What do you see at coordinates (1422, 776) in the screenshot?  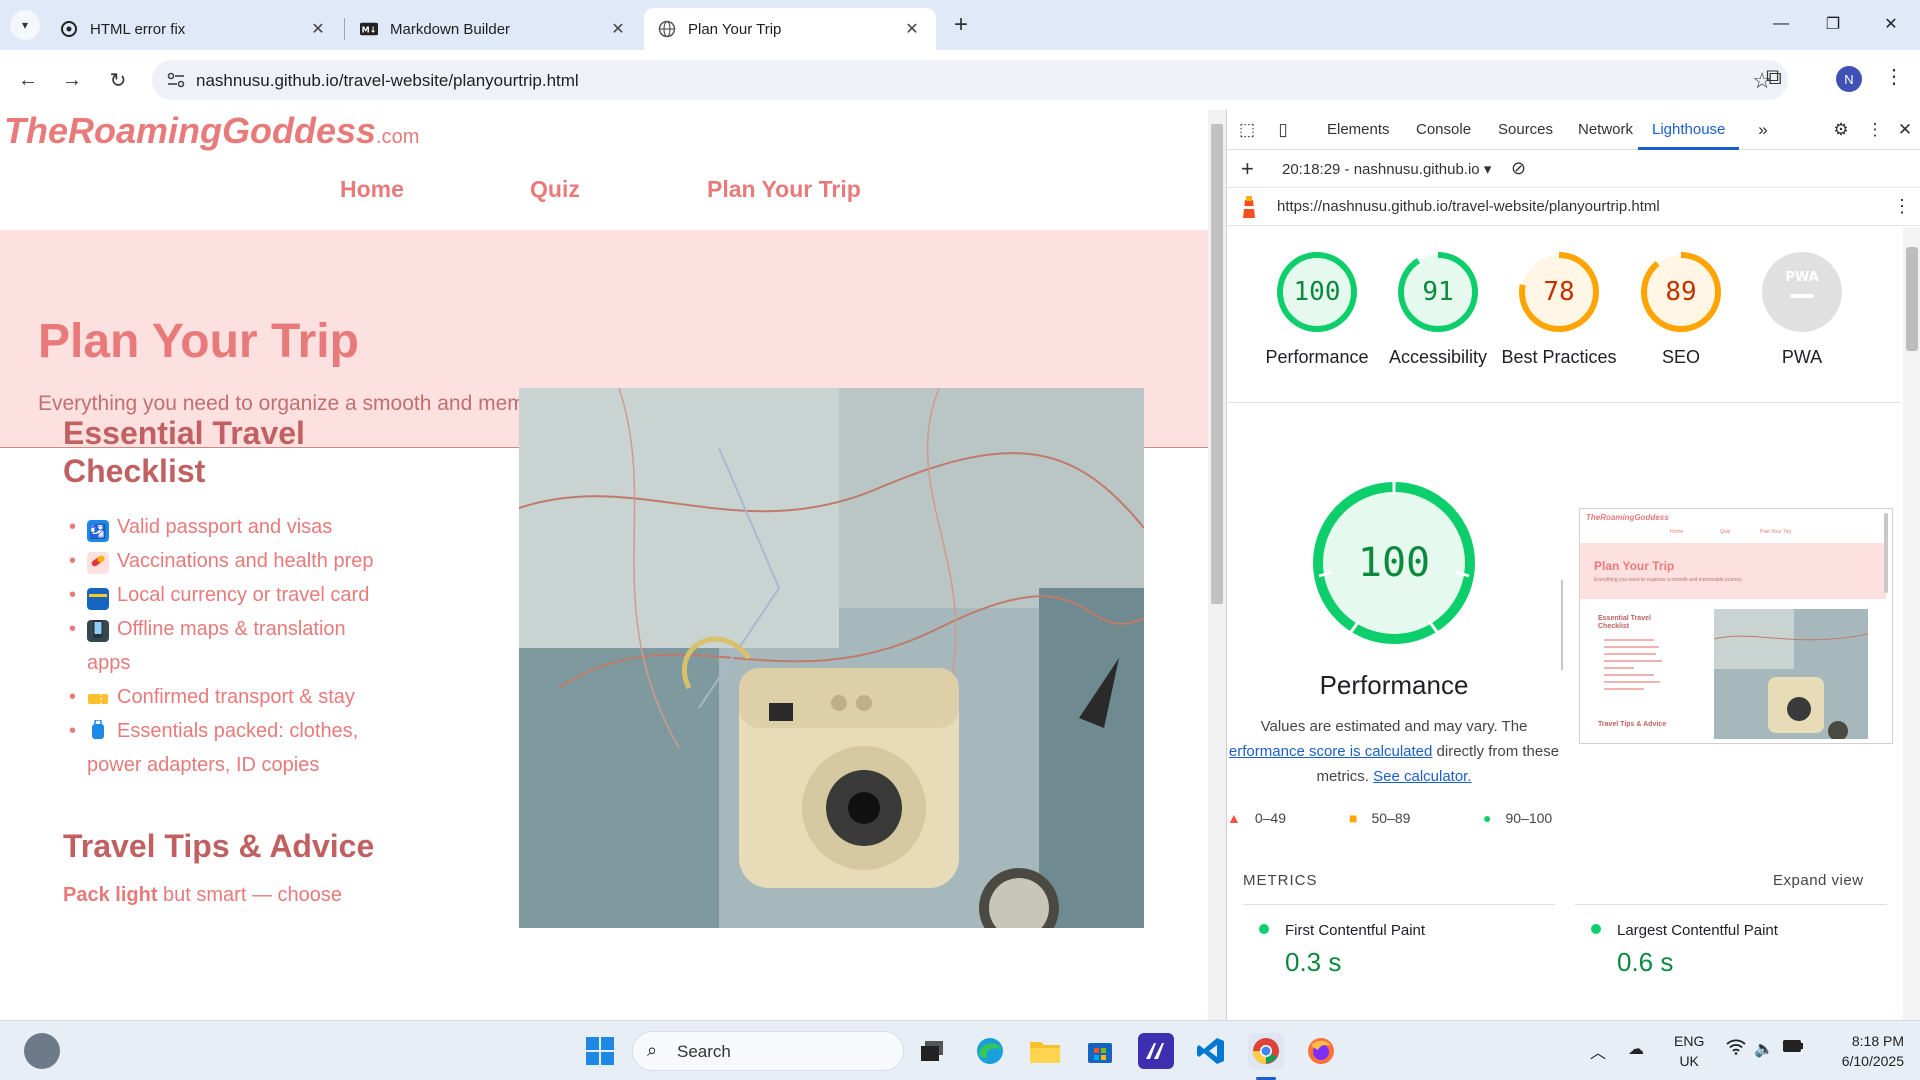 I see `see-calculator-link: See calculator.` at bounding box center [1422, 776].